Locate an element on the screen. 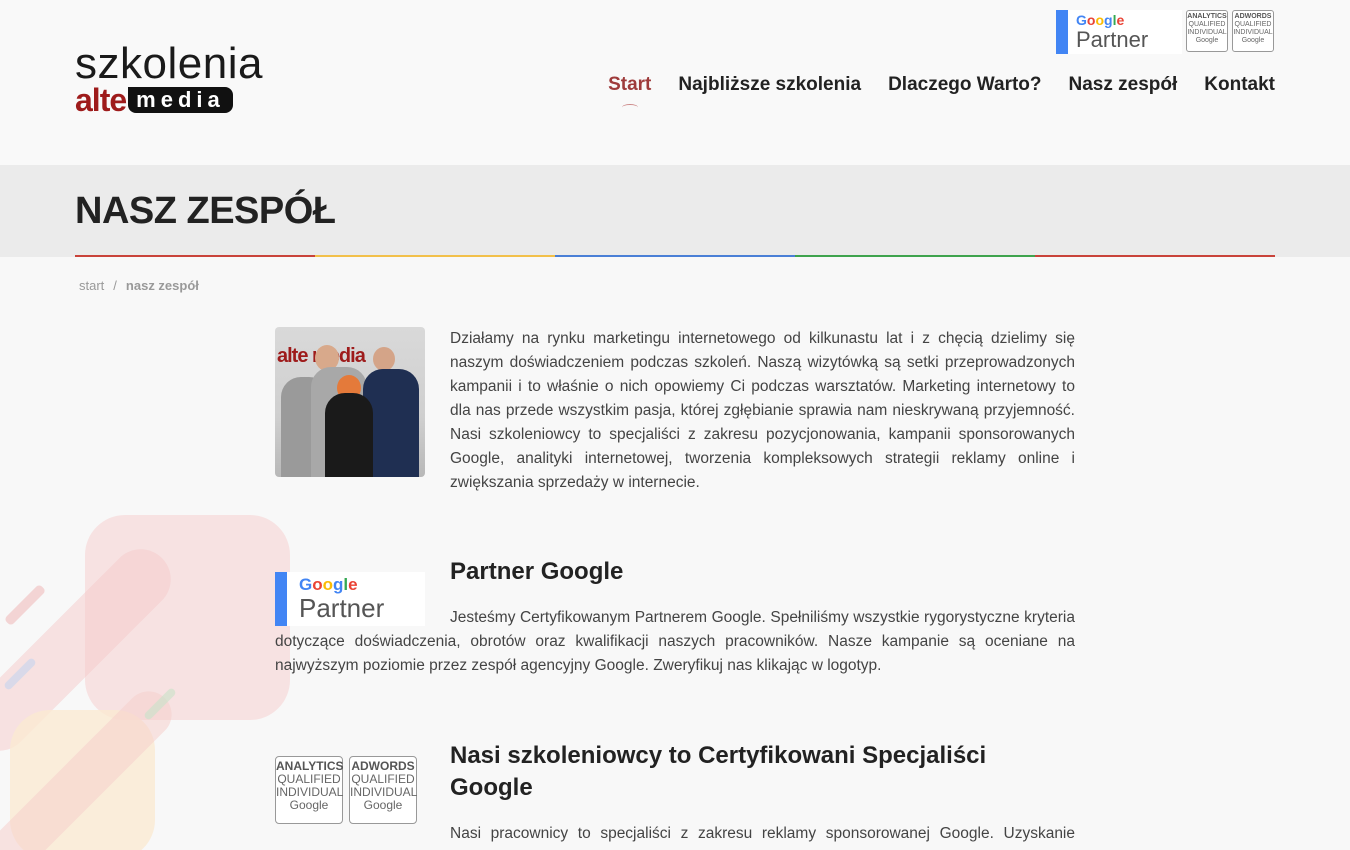  rainbow-divider is located at coordinates (675, 256).